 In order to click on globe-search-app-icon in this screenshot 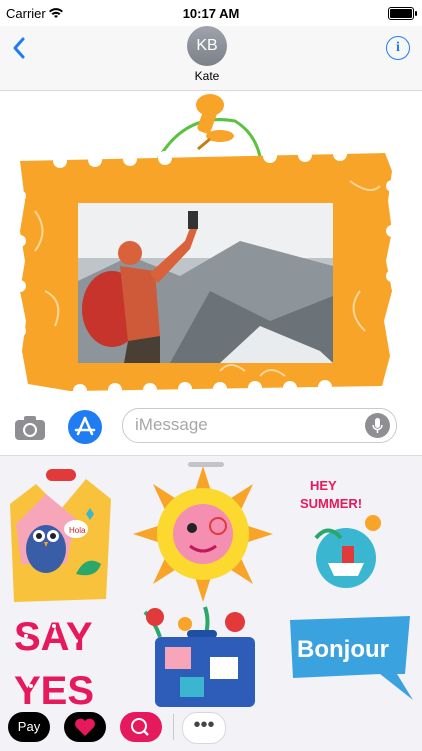, I will do `click(141, 727)`.